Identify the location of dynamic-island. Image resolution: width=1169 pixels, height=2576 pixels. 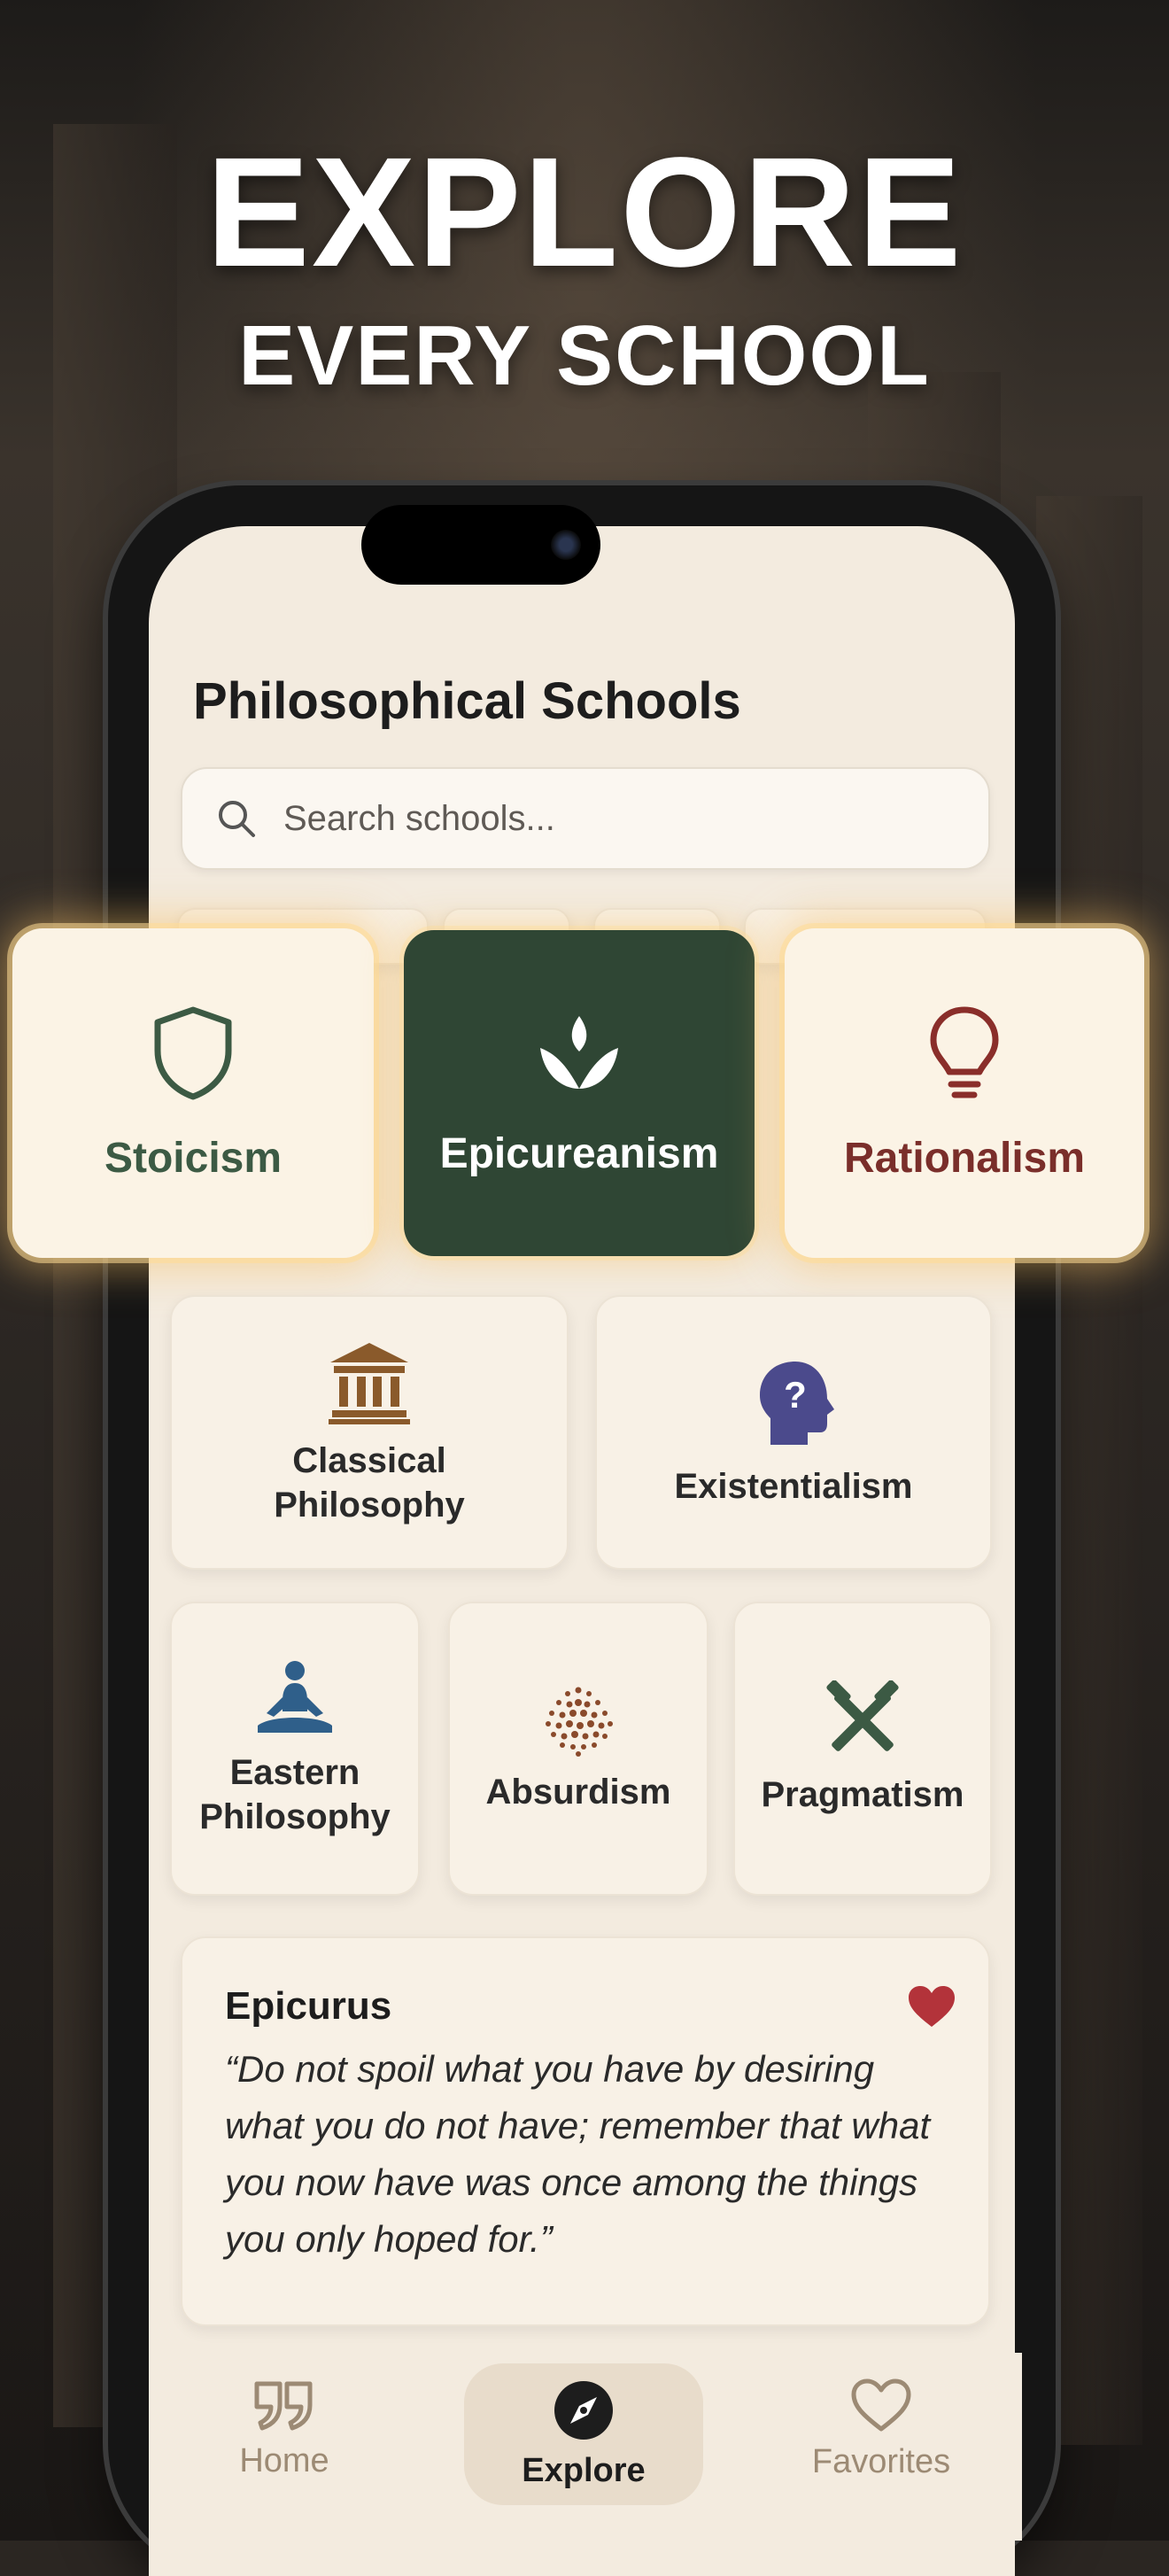
(480, 545).